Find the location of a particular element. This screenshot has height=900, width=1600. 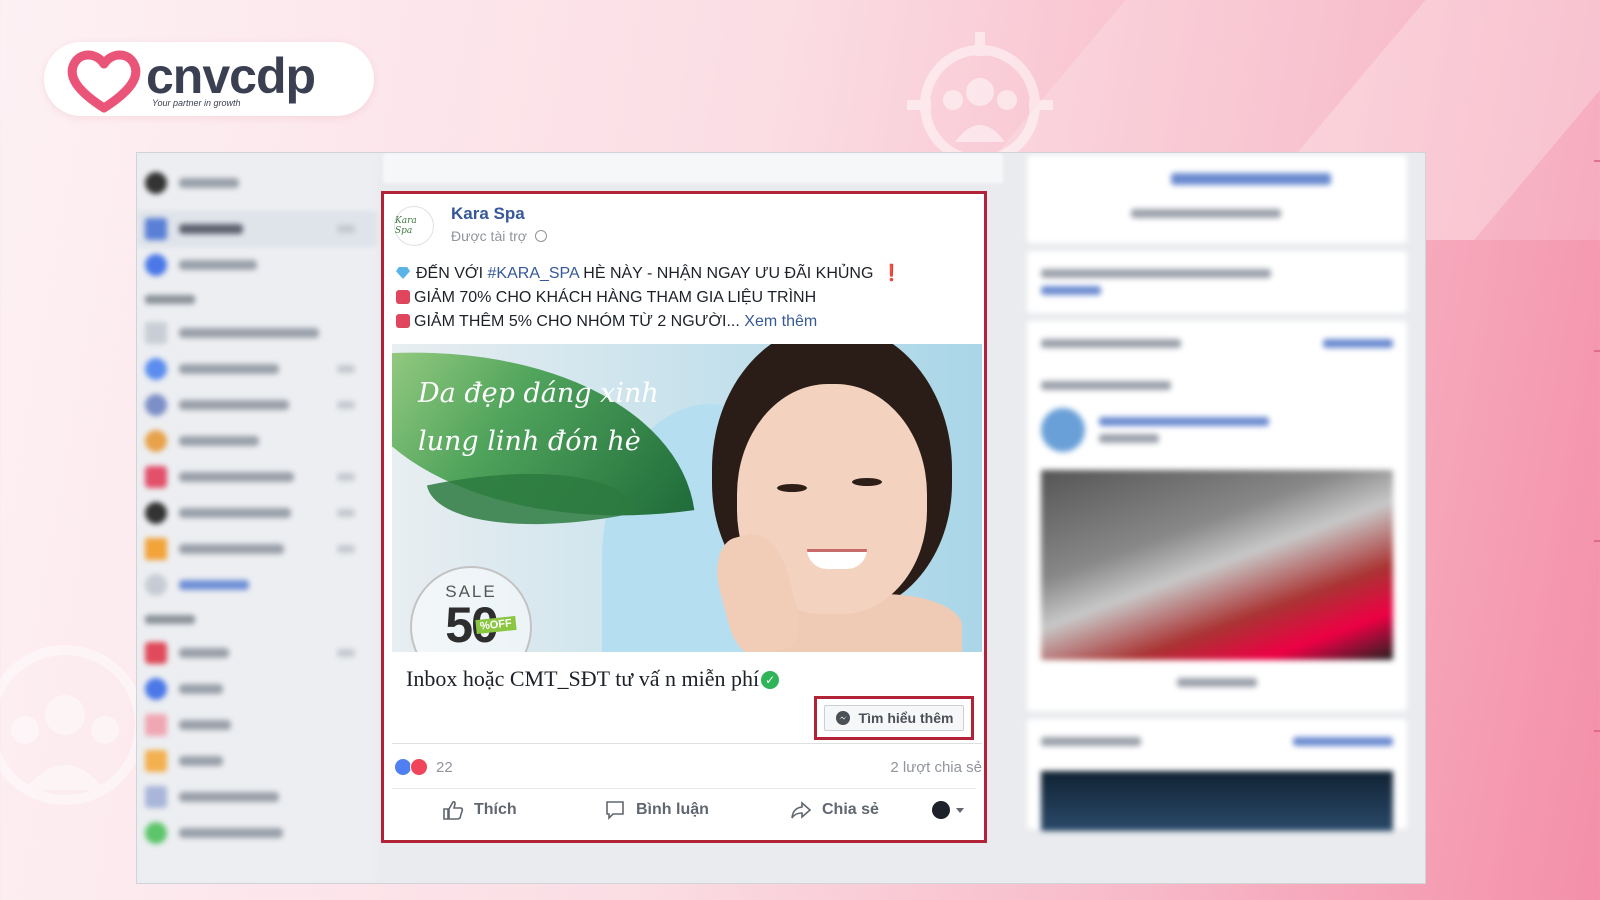

comment-button: Bình luận is located at coordinates (656, 810).